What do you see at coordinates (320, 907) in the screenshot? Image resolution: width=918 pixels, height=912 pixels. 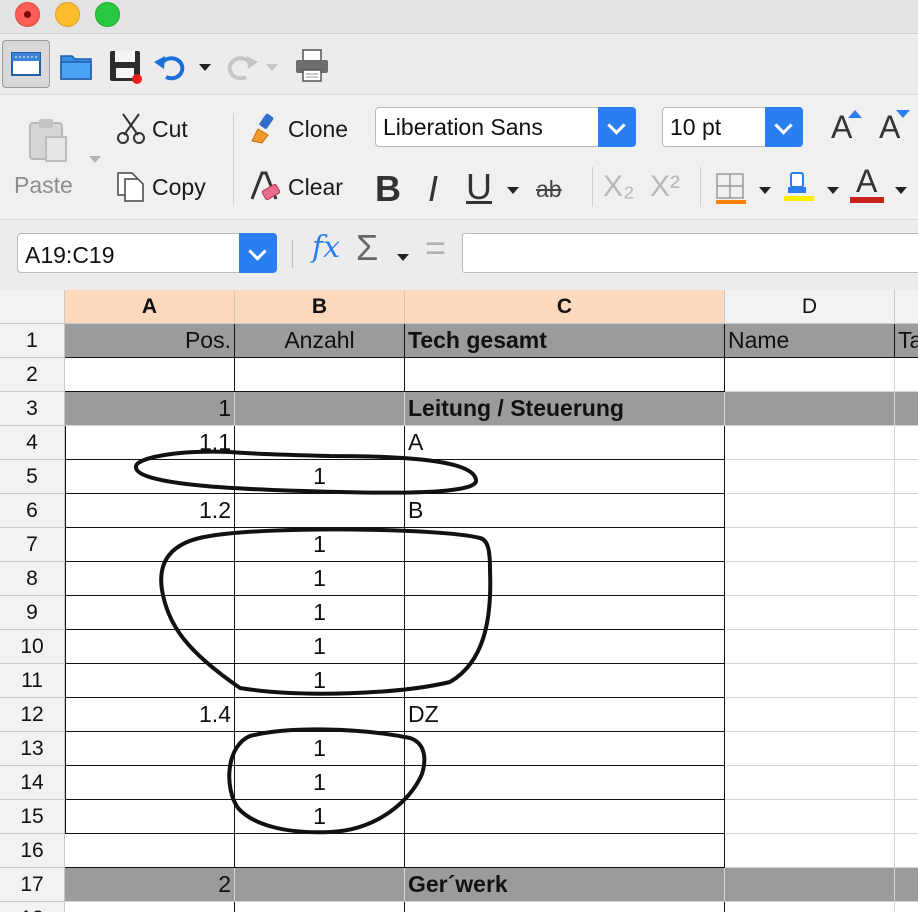 I see `cell-b18` at bounding box center [320, 907].